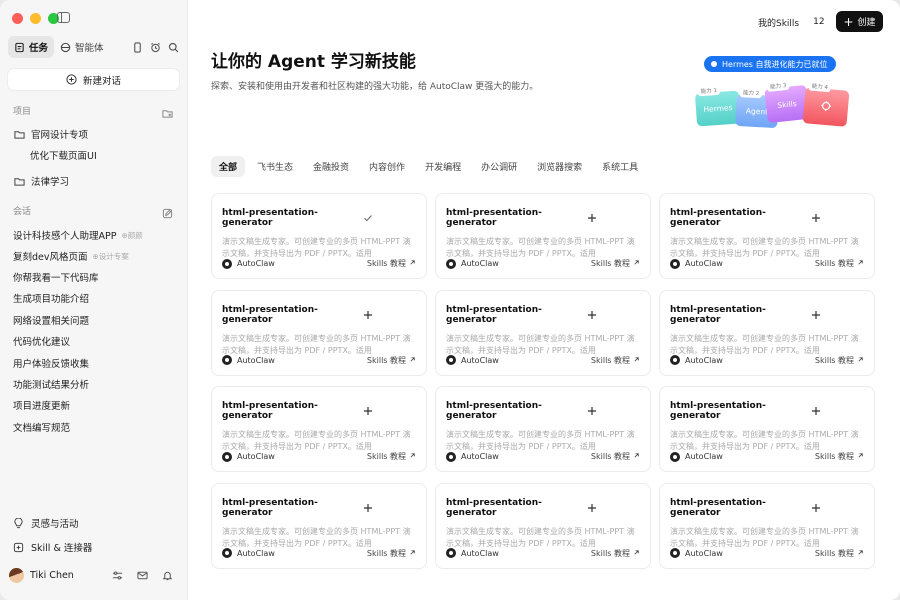 Image resolution: width=900 pixels, height=600 pixels. Describe the element at coordinates (42, 342) in the screenshot. I see `conversation-label: 代码优化建议` at that location.